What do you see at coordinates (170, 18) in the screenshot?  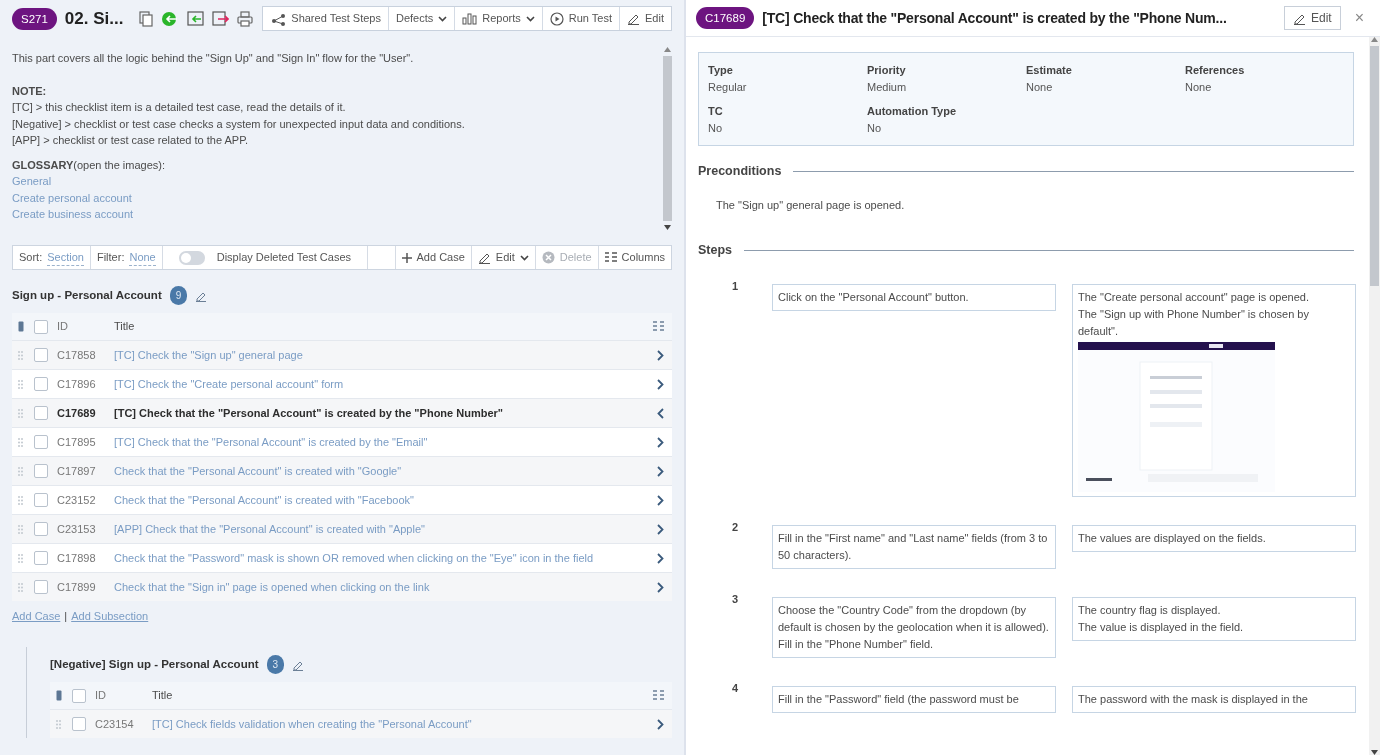 I see `add-user-icon` at bounding box center [170, 18].